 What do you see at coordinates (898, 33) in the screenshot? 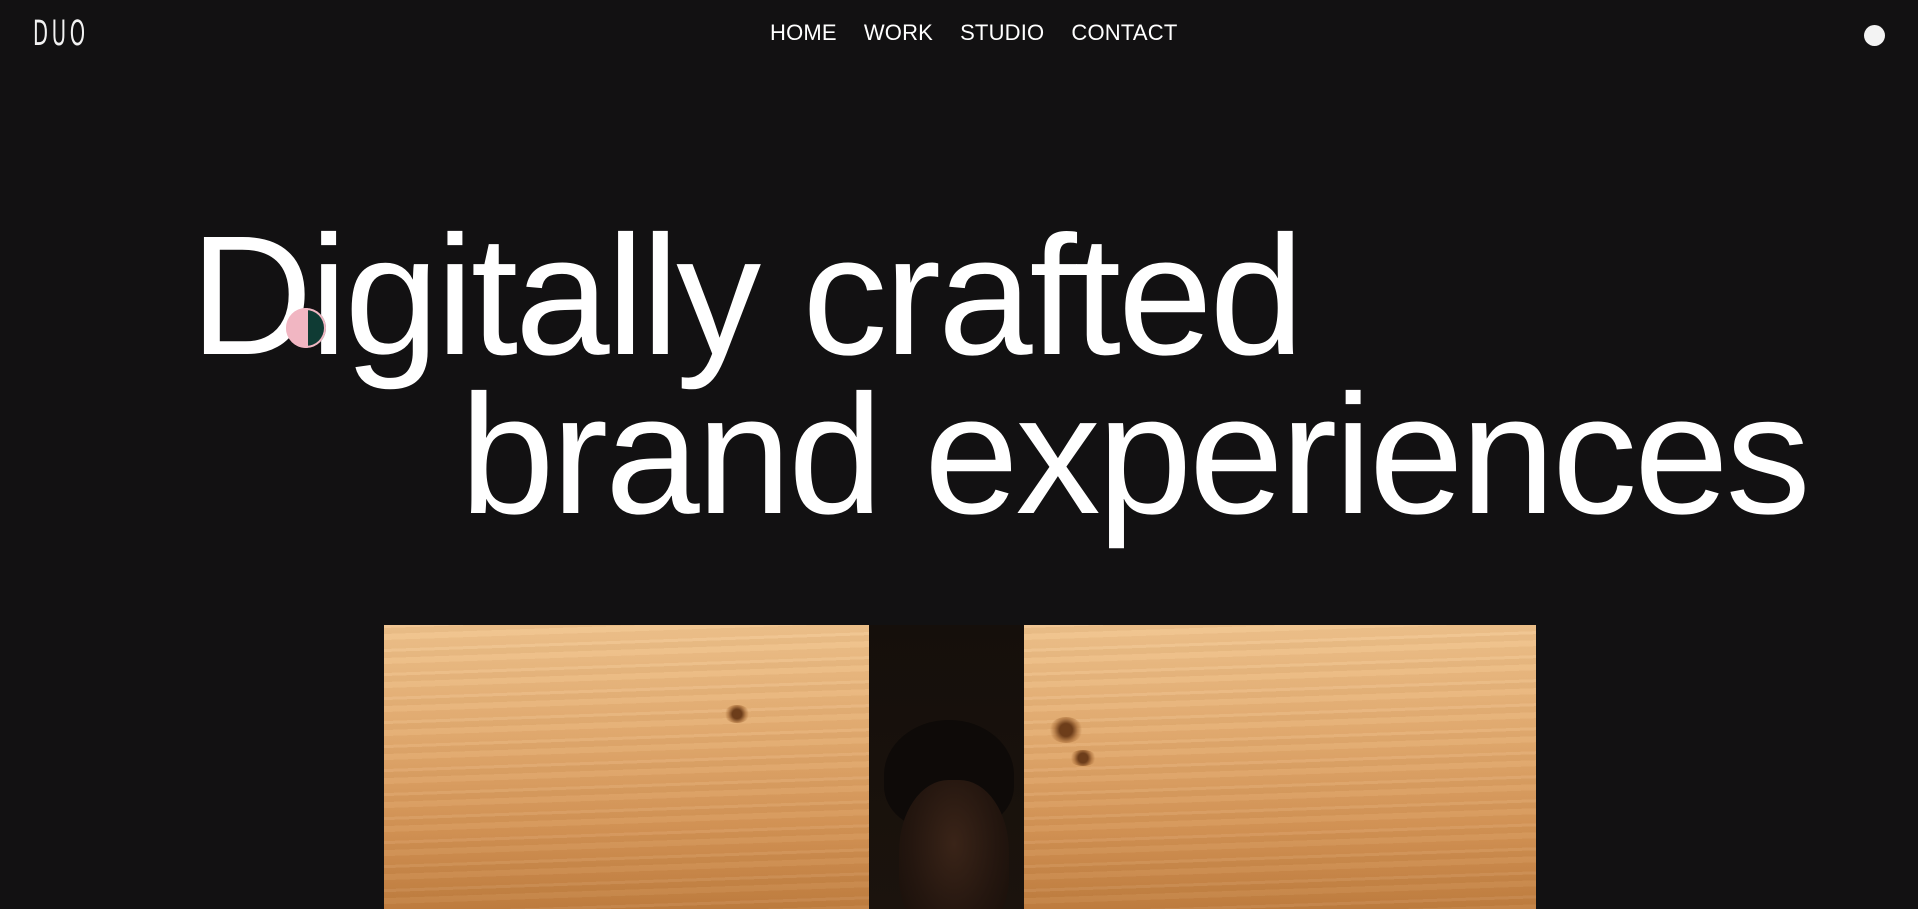
I see `nav-link-work: WORK` at bounding box center [898, 33].